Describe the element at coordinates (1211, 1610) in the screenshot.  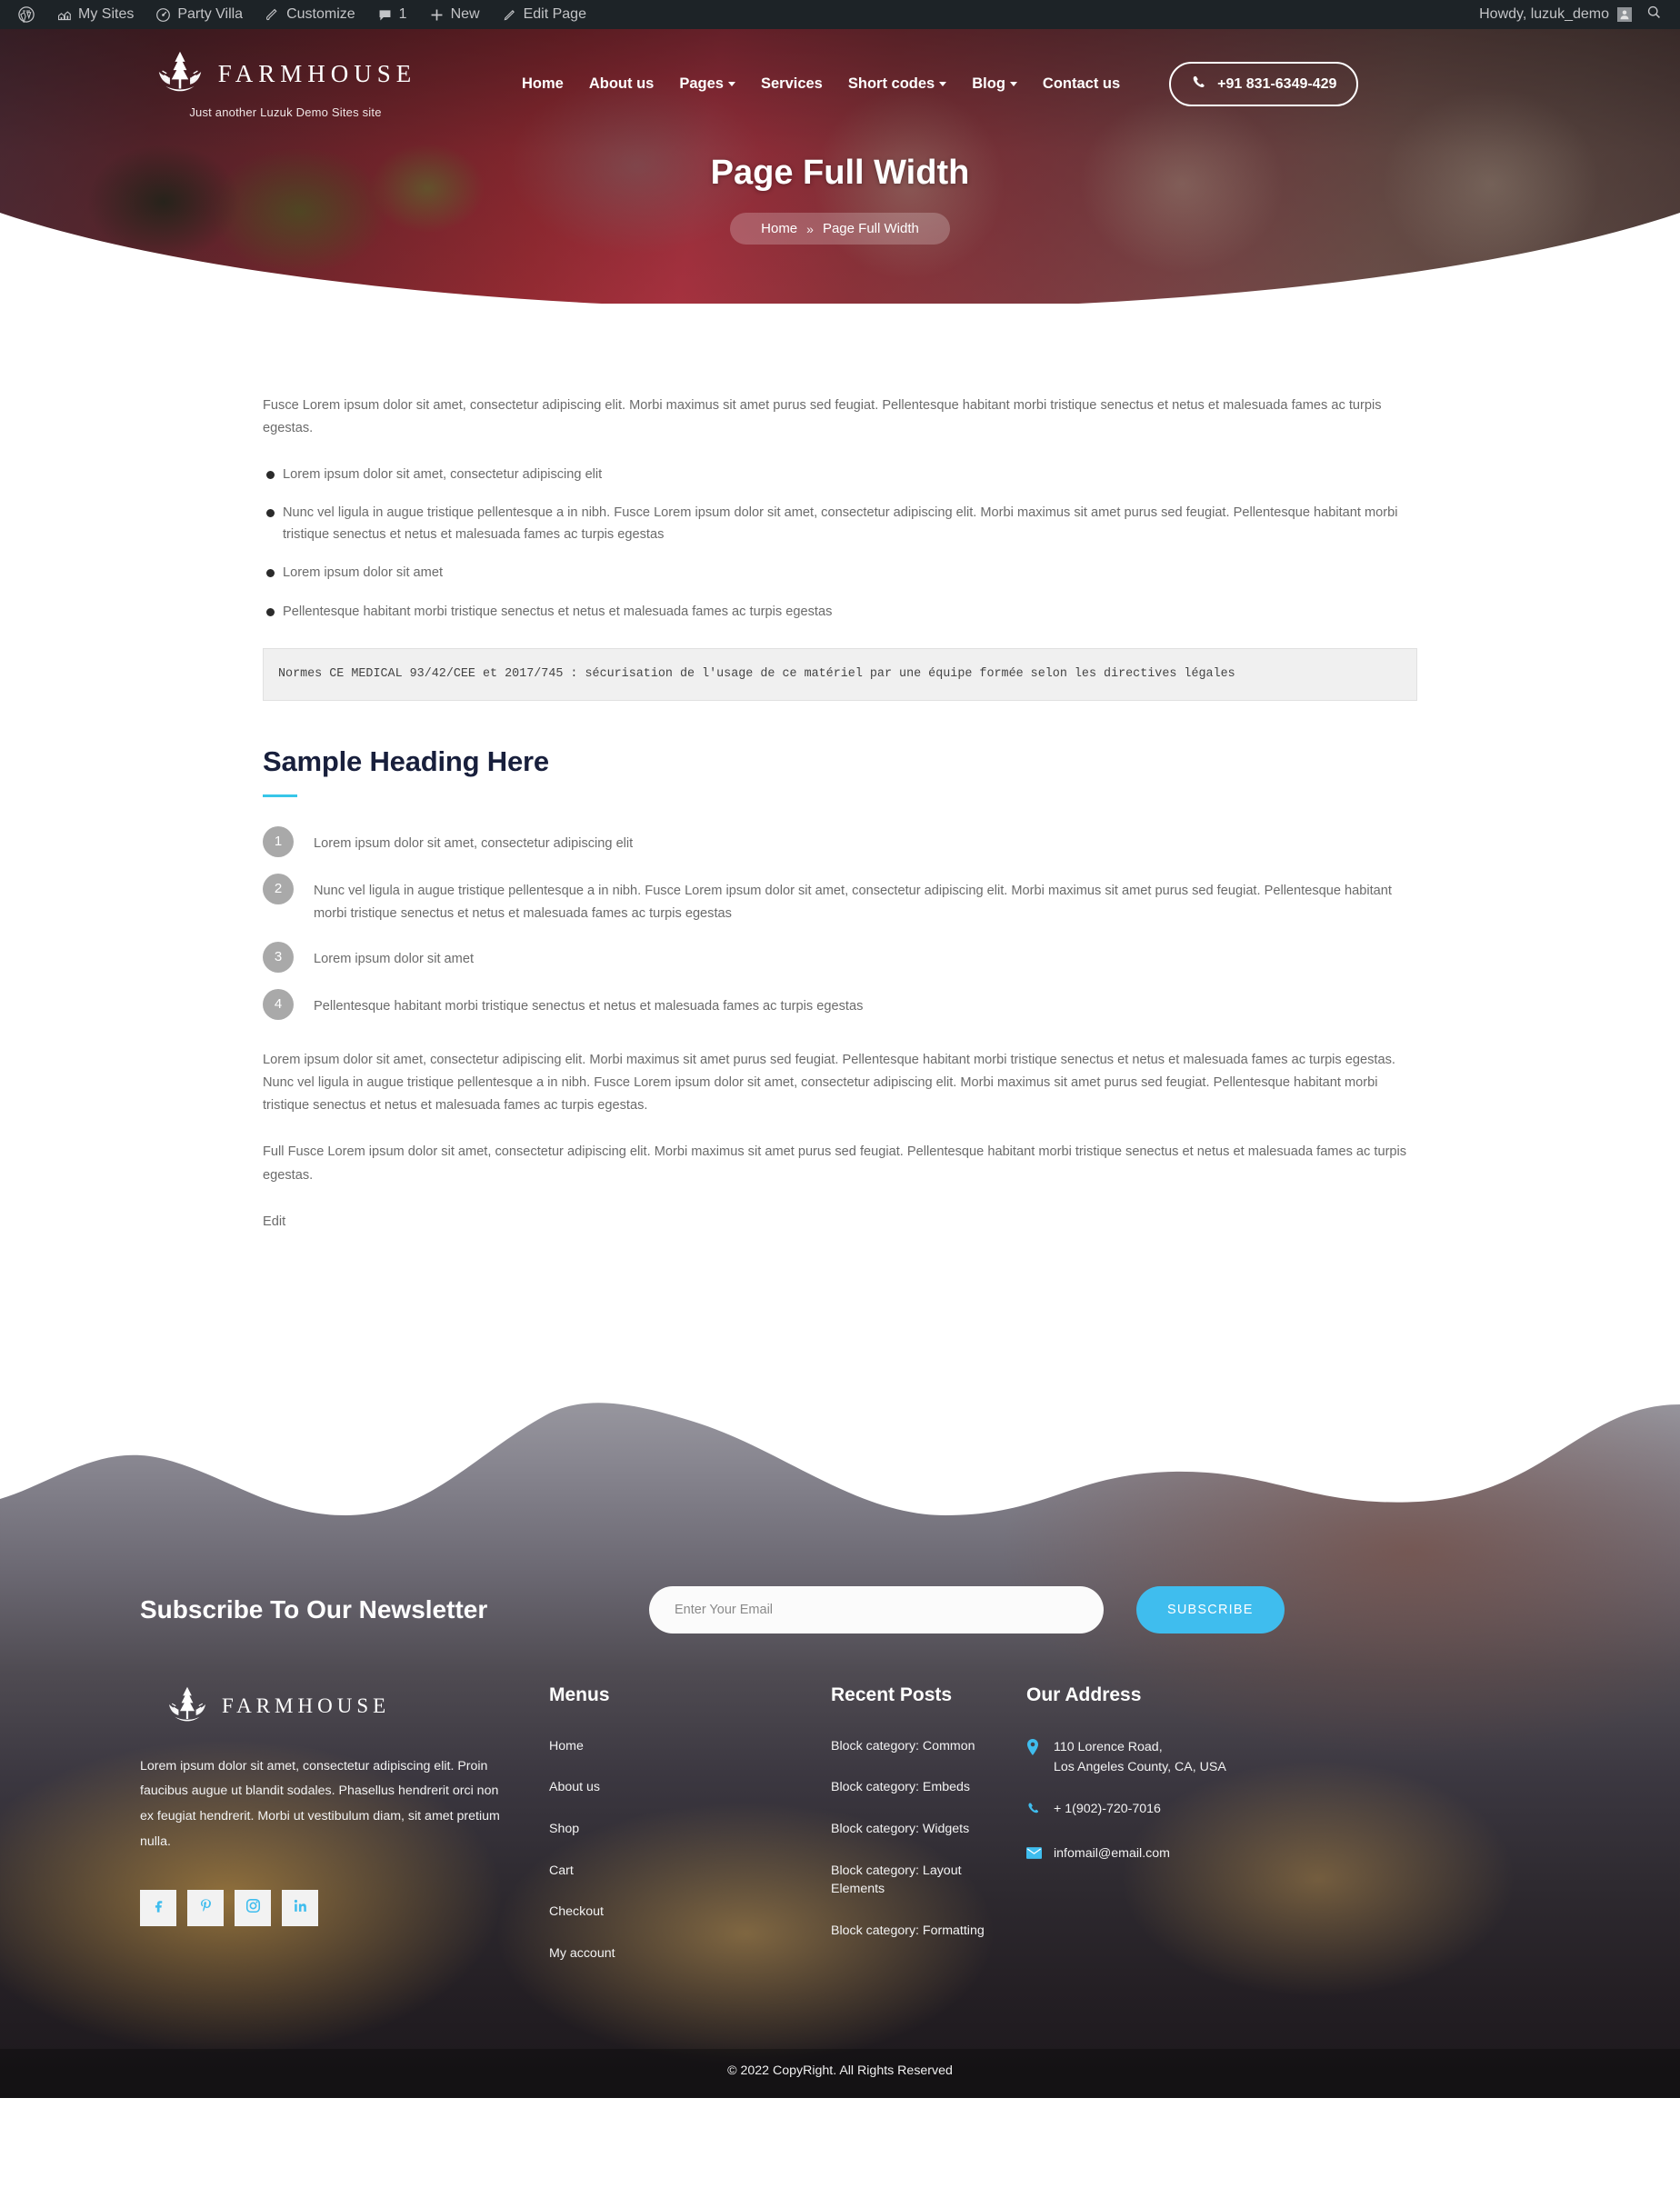
I see `newsletter-subscribe-button: SUBSCRIBE` at that location.